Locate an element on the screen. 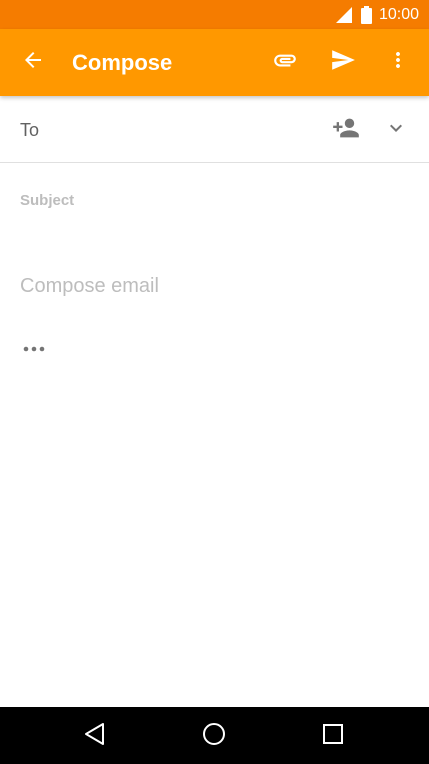 This screenshot has width=429, height=764. more-horiz-icon is located at coordinates (34, 349).